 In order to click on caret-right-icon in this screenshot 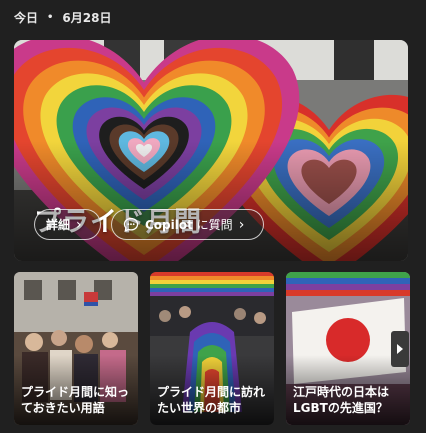, I will do `click(400, 349)`.